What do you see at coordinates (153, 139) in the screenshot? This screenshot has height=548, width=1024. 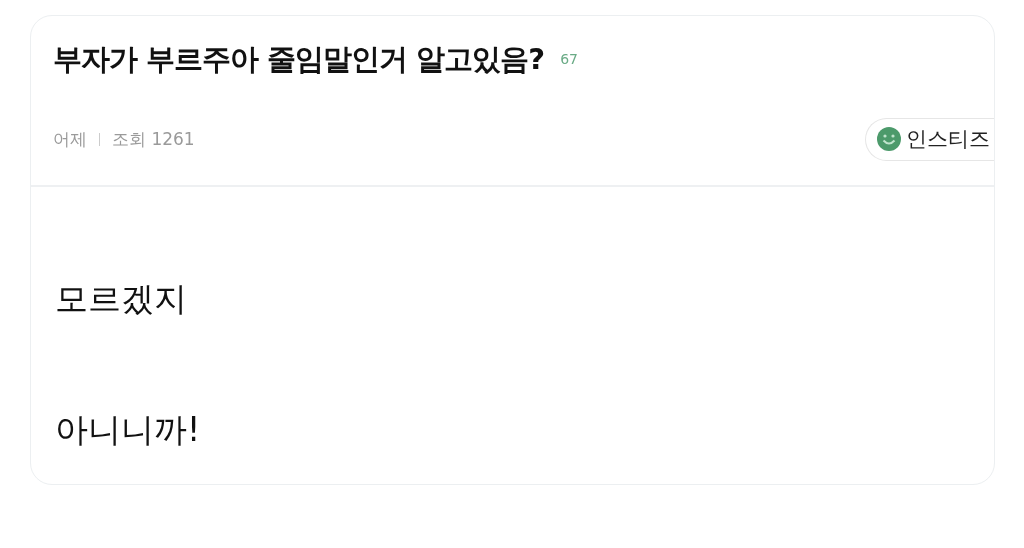 I see `view-count: 조회 1261` at bounding box center [153, 139].